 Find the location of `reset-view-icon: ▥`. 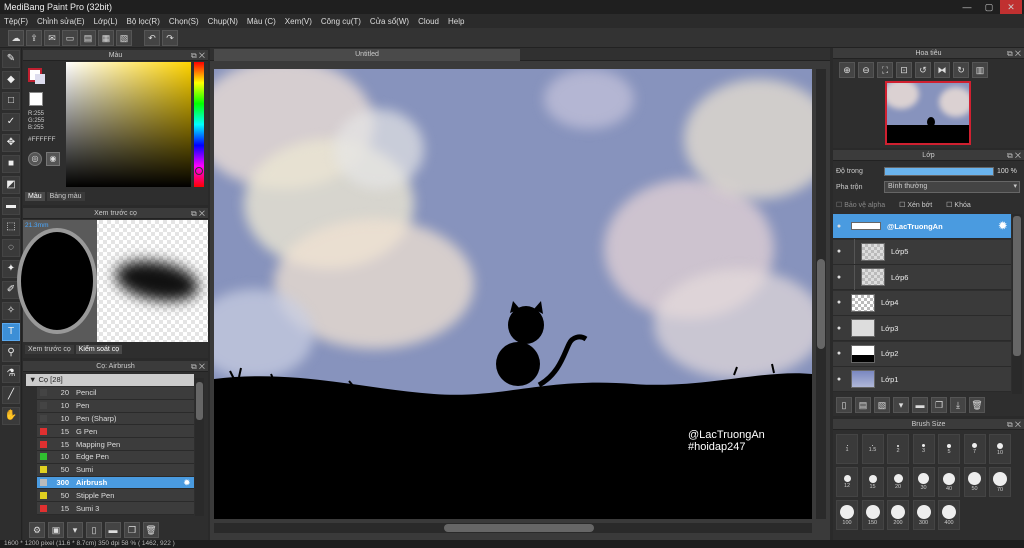

reset-view-icon: ▥ is located at coordinates (980, 70).